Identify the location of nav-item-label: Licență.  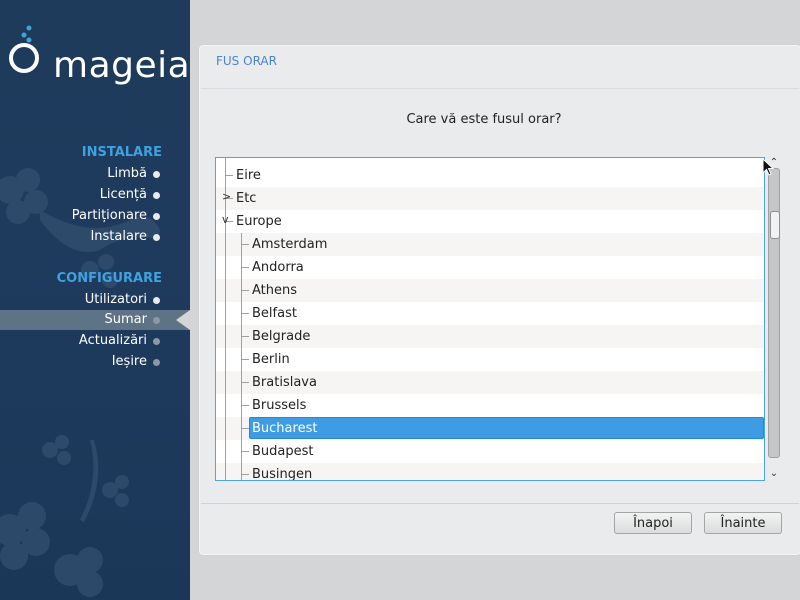
(123, 194).